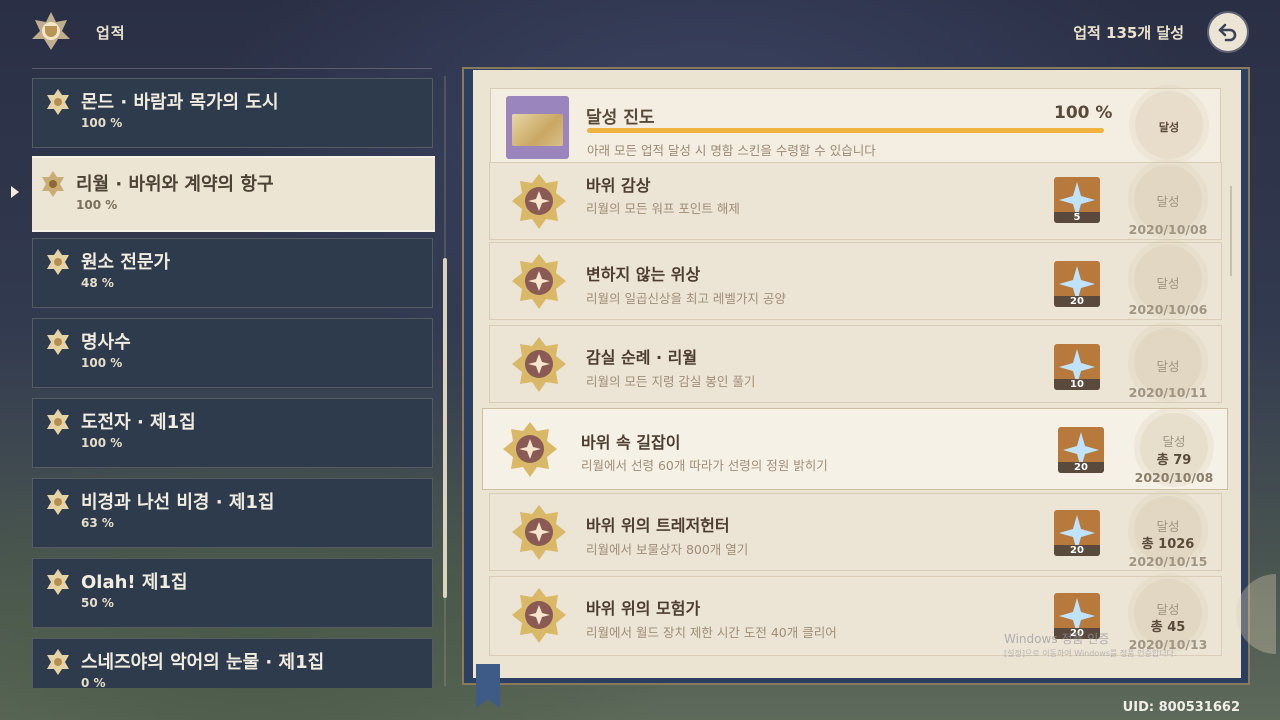 The image size is (1280, 720). I want to click on achievement-emblem-icon, so click(51, 31).